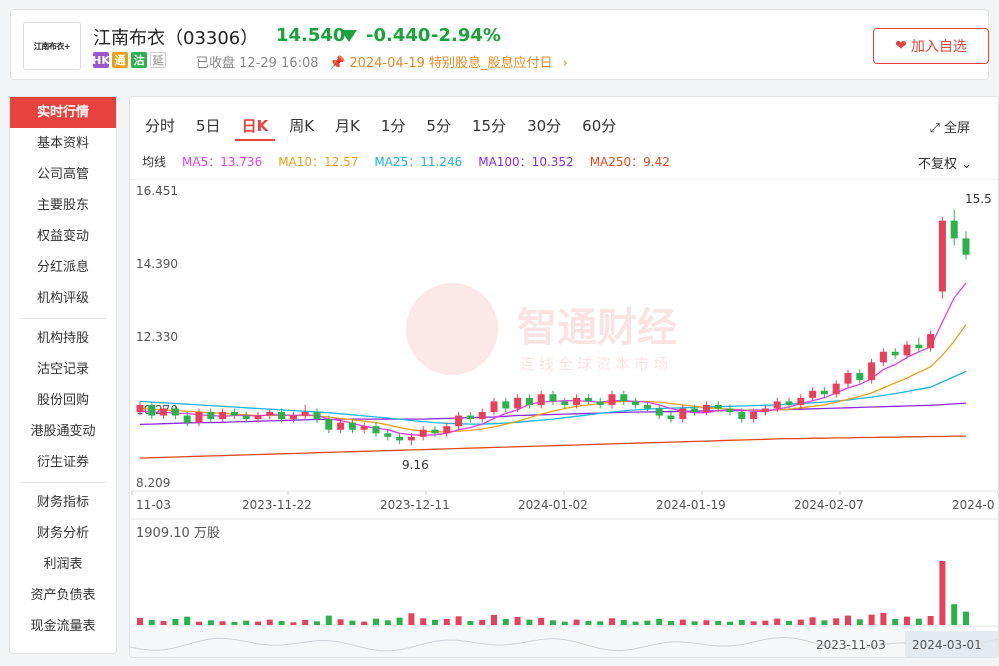 This screenshot has height=666, width=999. I want to click on period-tab: 5分, so click(438, 126).